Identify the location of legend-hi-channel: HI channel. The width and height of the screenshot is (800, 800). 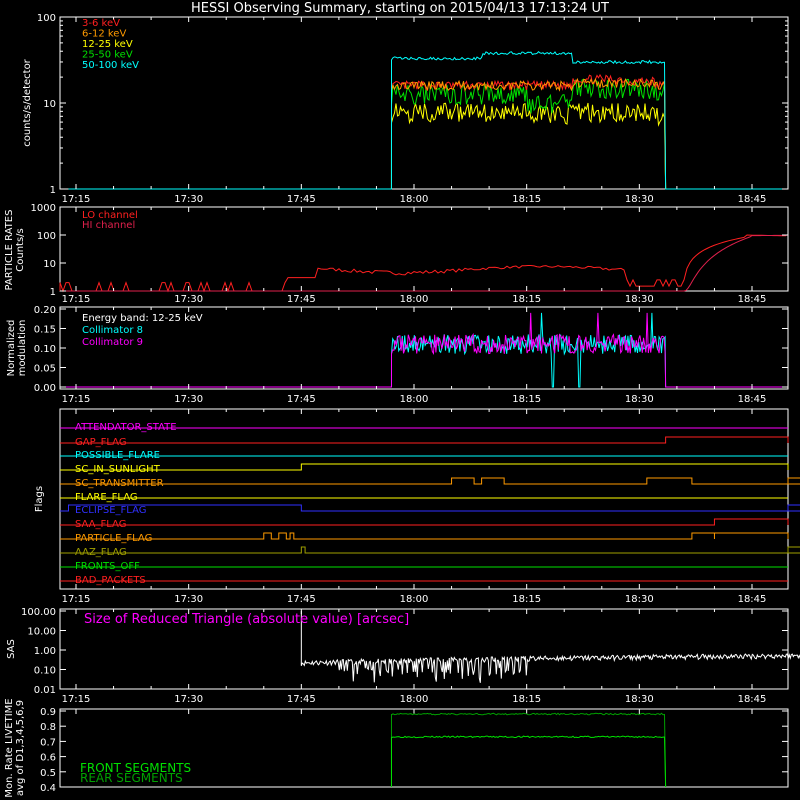
(108, 225).